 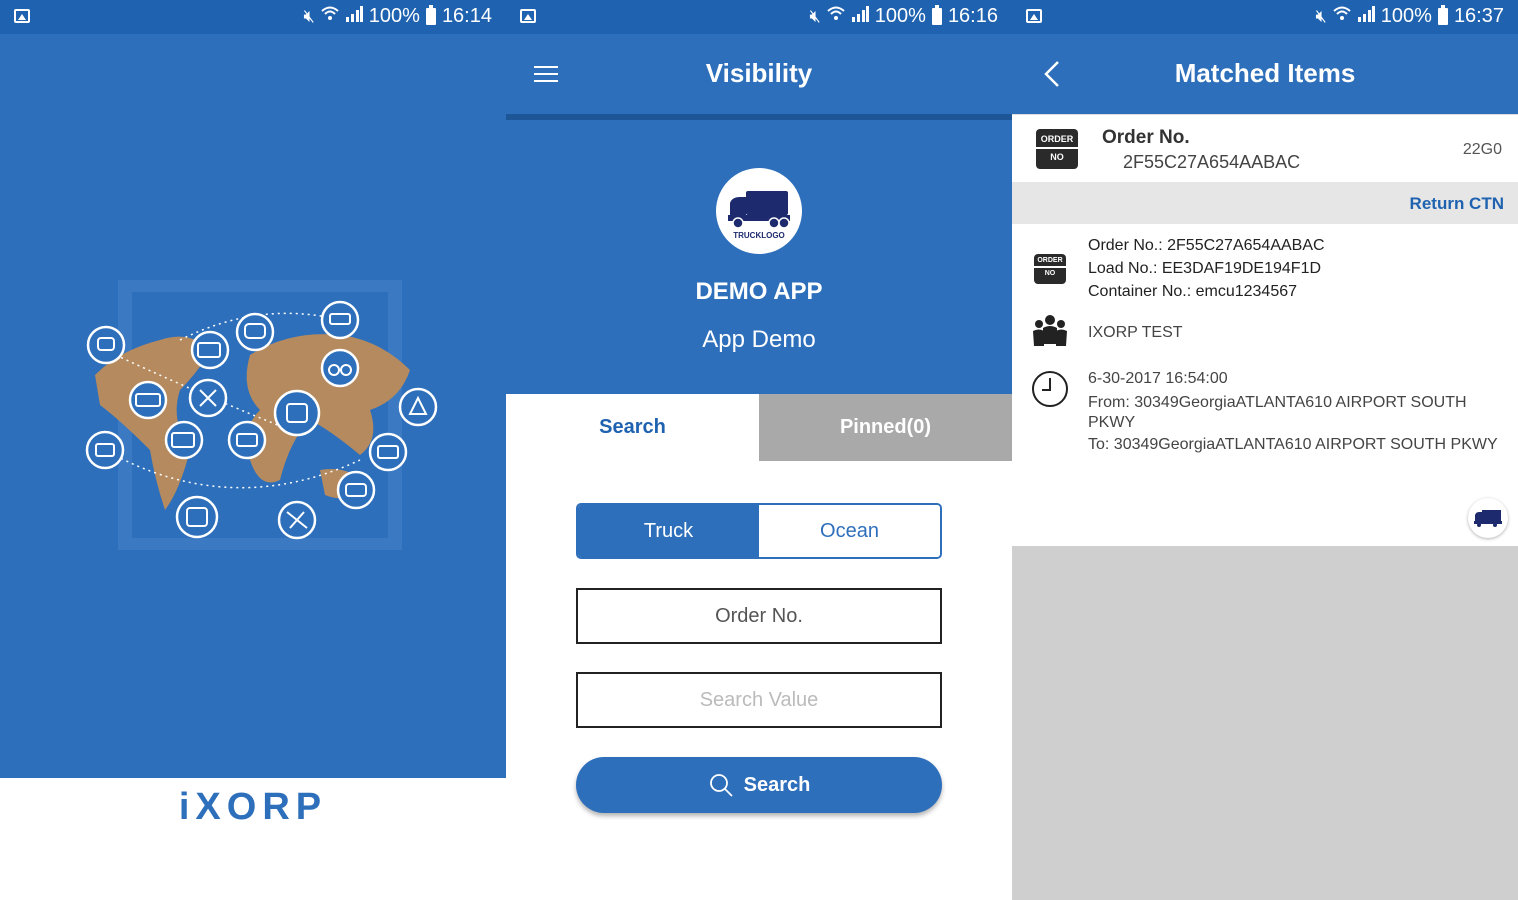 I want to click on app-bar: Matched Items, so click(x=1265, y=74).